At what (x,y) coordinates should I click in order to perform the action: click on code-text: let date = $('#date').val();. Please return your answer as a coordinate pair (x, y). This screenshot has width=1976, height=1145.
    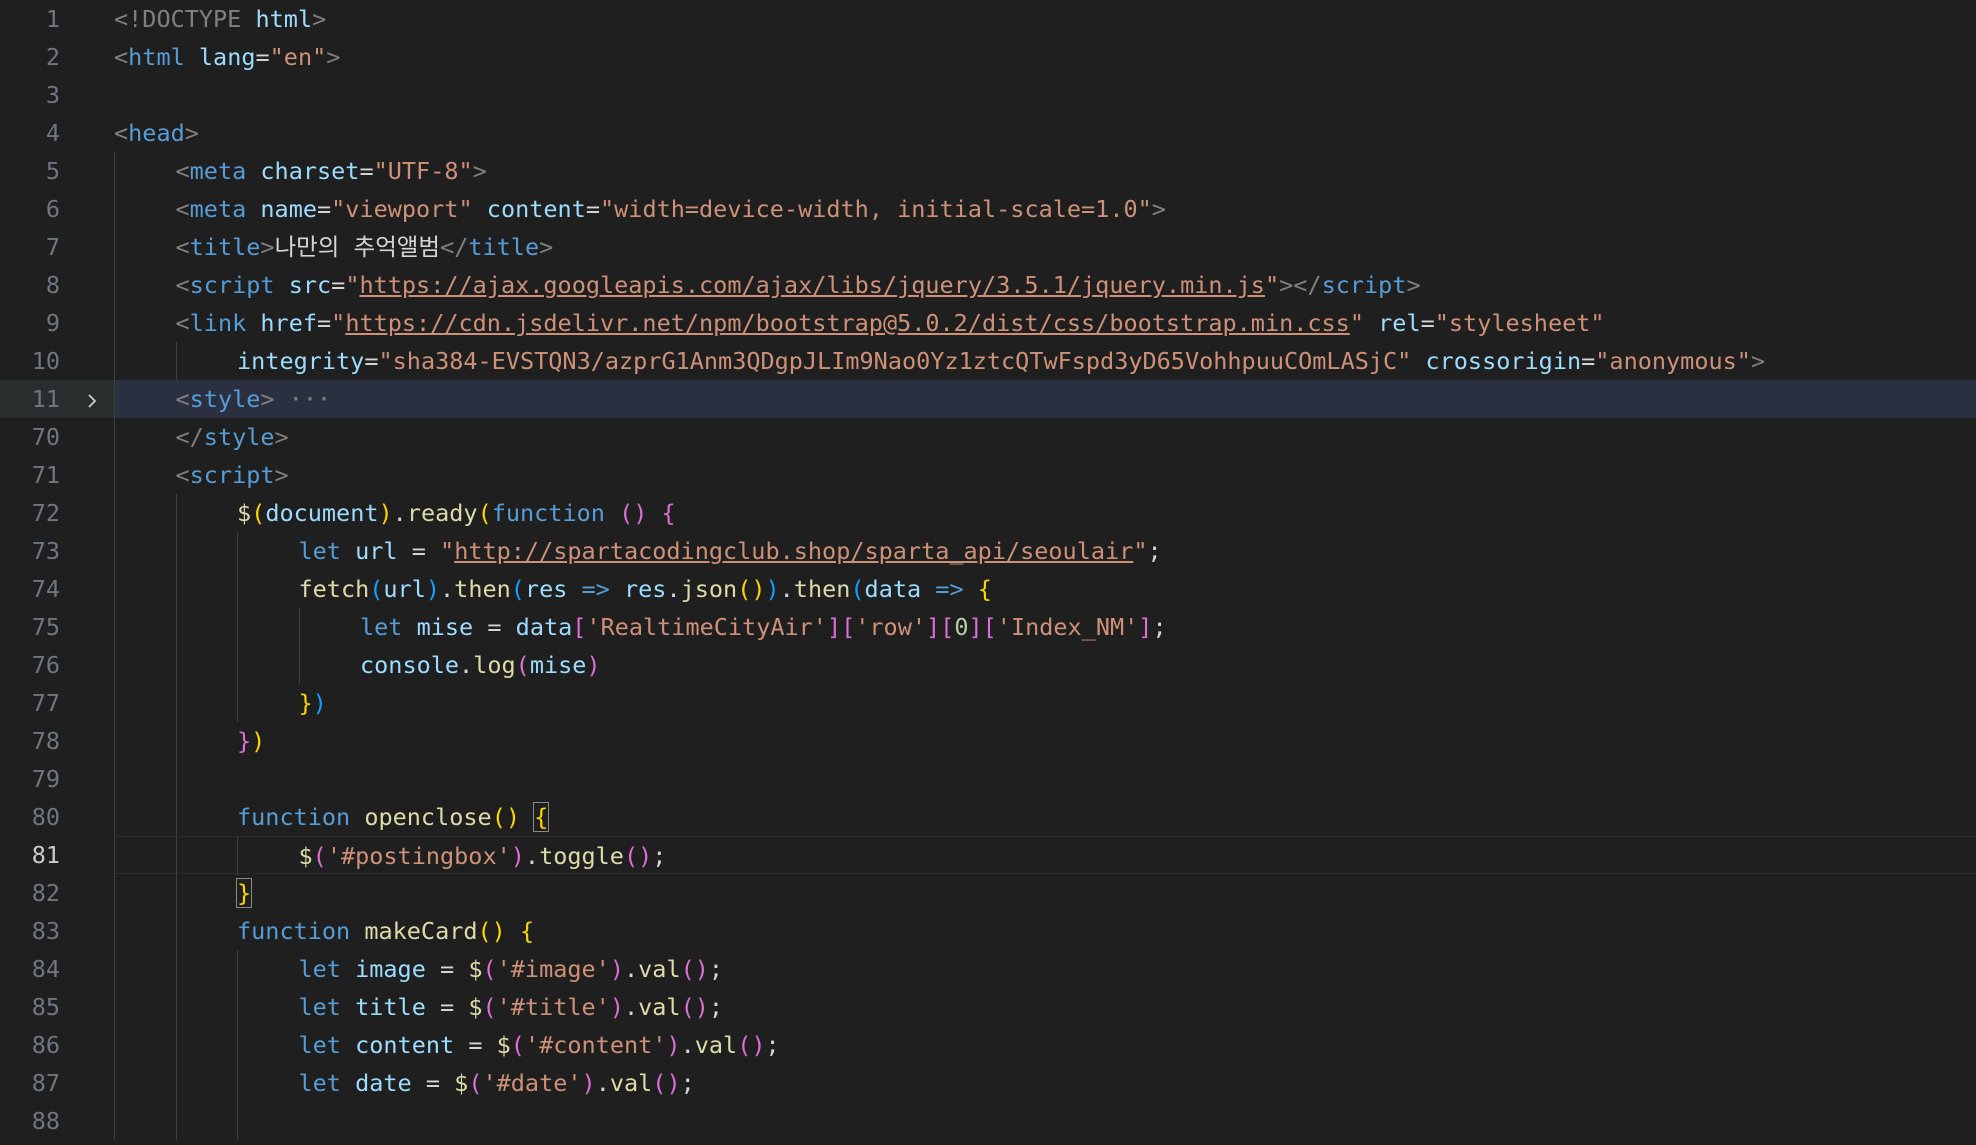
    Looking at the image, I should click on (1045, 1083).